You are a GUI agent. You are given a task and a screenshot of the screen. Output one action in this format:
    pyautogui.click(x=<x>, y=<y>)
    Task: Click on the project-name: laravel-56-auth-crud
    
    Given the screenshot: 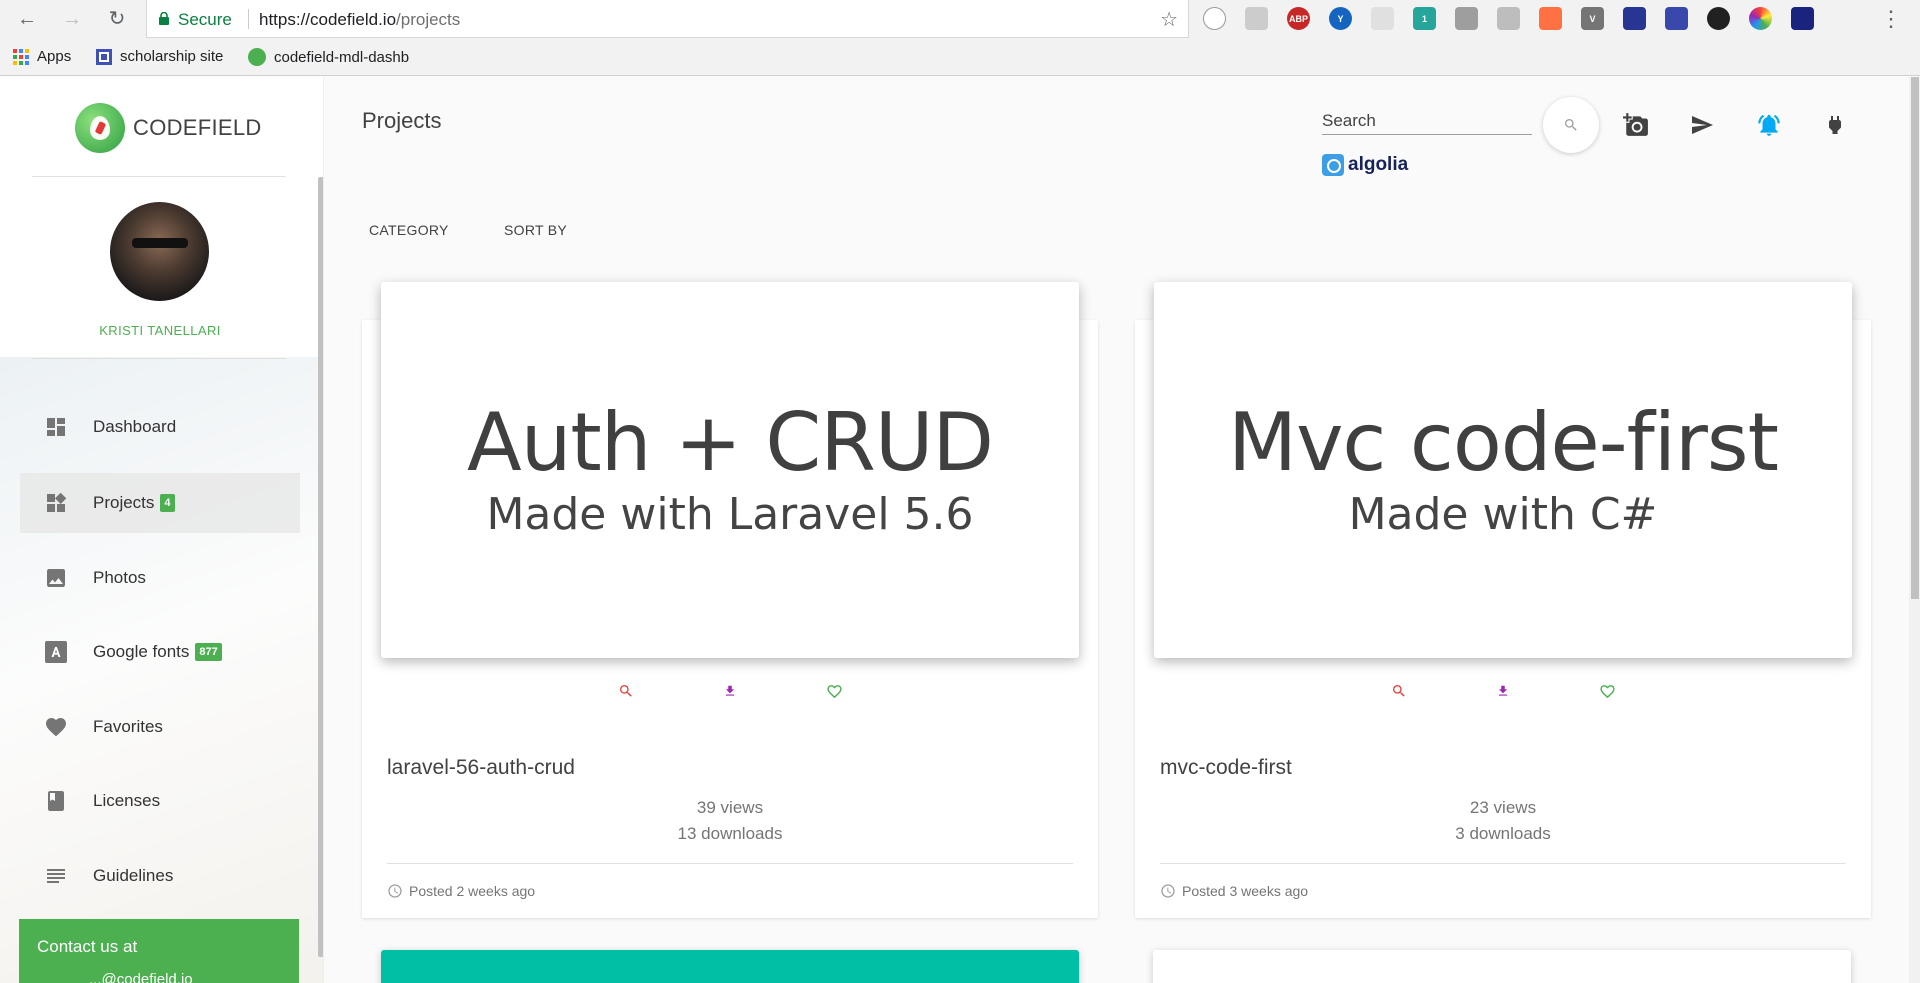 What is the action you would take?
    pyautogui.click(x=481, y=768)
    